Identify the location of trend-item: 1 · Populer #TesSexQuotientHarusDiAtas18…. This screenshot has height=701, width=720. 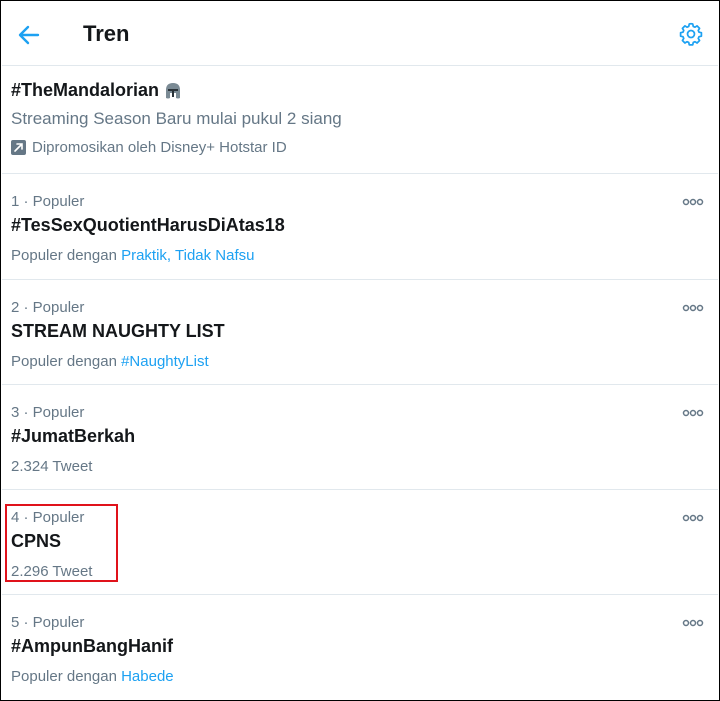
(360, 227).